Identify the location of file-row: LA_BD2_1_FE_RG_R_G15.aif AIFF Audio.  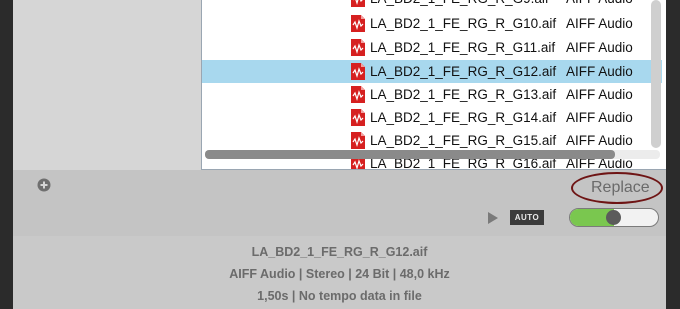
(432, 140).